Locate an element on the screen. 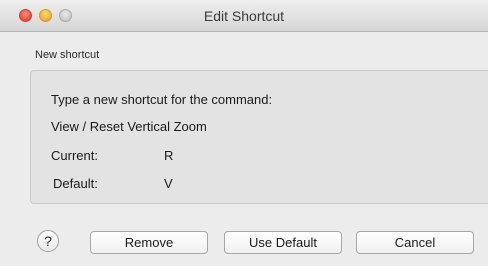  current-label: Current: is located at coordinates (74, 155).